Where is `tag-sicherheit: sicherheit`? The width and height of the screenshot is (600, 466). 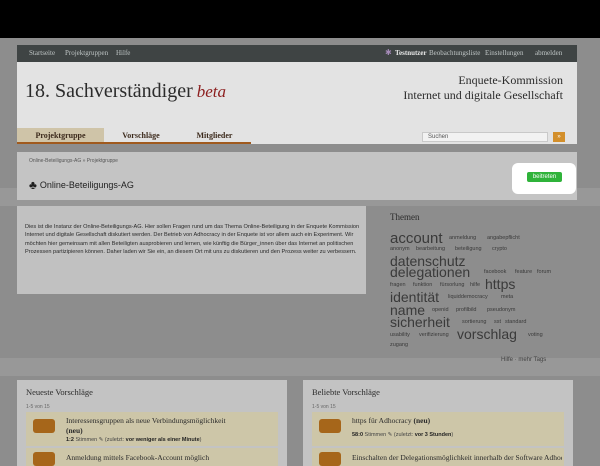
tag-sicherheit: sicherheit is located at coordinates (420, 322).